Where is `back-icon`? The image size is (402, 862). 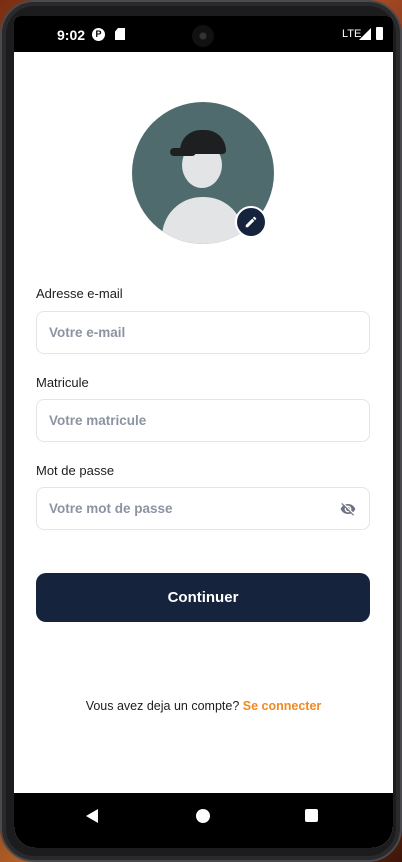 back-icon is located at coordinates (92, 816).